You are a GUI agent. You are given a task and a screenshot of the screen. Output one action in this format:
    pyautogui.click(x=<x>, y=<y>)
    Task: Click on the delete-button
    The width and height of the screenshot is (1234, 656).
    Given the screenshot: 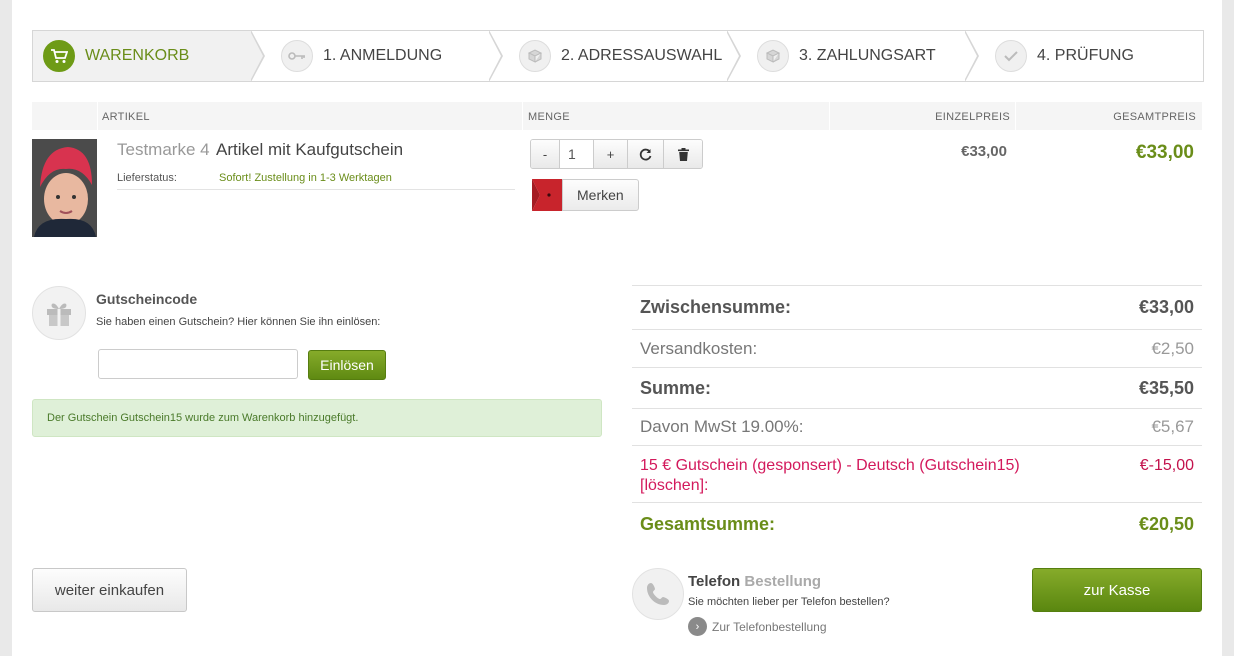 What is the action you would take?
    pyautogui.click(x=683, y=154)
    